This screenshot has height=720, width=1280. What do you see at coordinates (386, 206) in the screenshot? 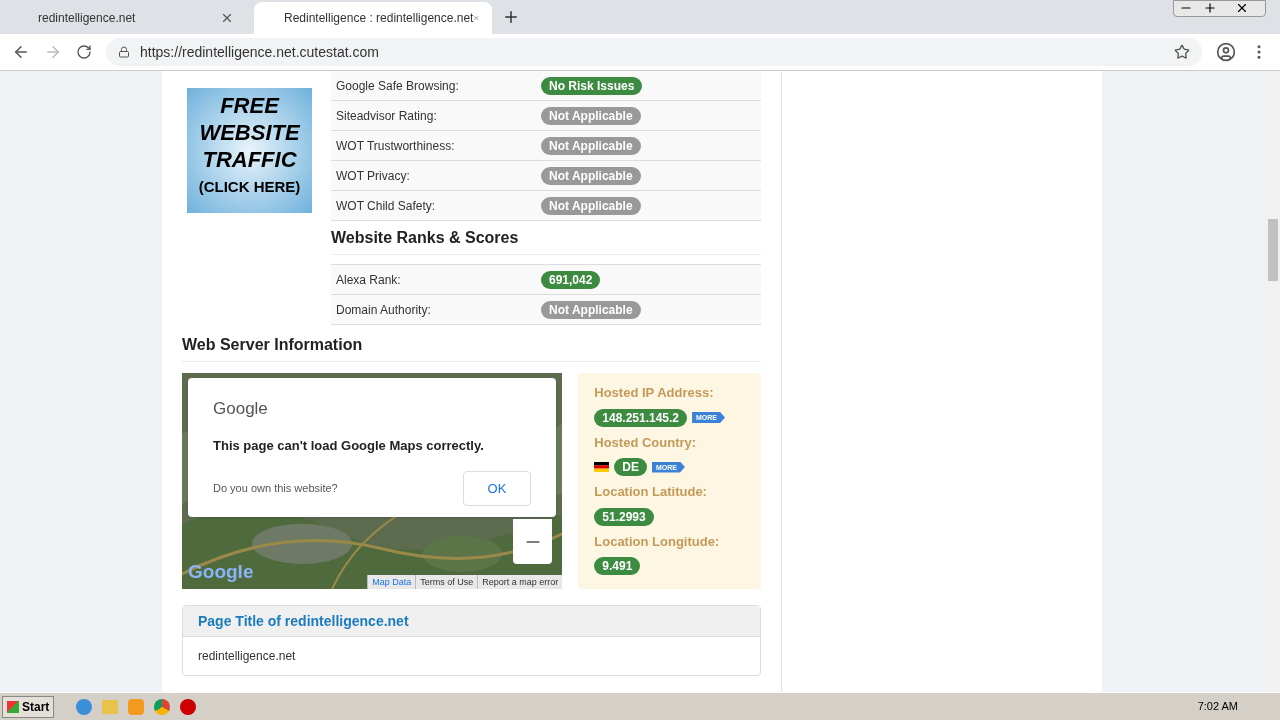
I see `row-label: WOT Child Safety:` at bounding box center [386, 206].